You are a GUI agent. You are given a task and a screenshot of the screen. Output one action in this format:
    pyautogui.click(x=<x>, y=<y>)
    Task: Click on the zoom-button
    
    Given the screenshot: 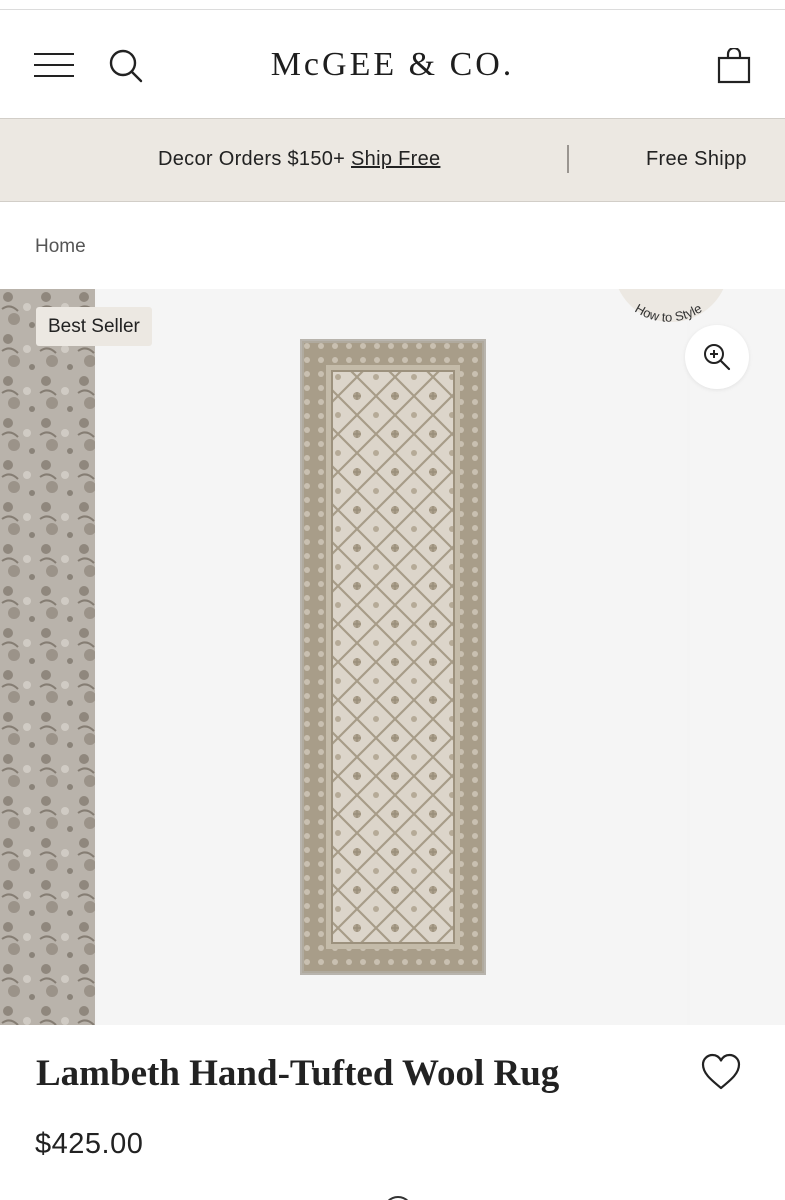 What is the action you would take?
    pyautogui.click(x=717, y=357)
    